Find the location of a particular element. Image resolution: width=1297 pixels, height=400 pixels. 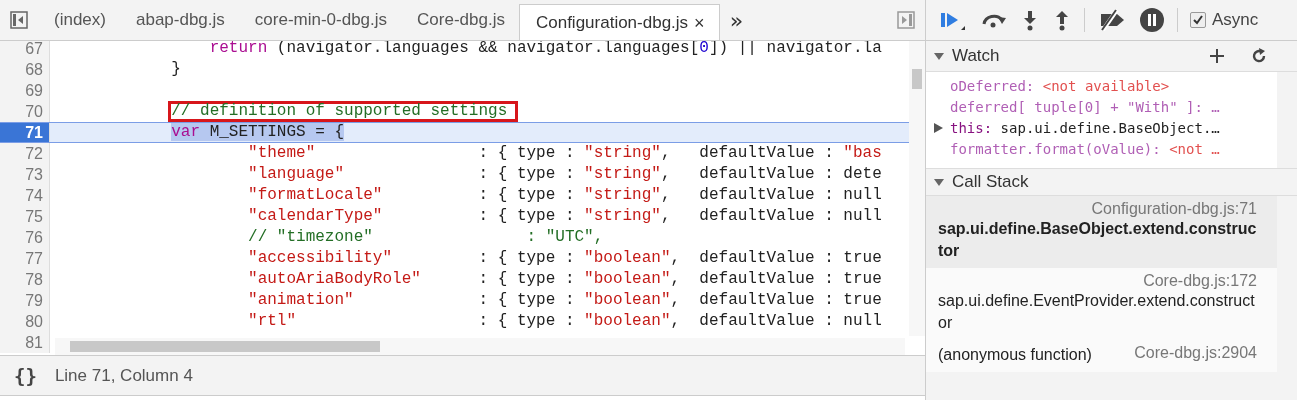

frame-function: sap.ui.define.BaseObject.extend.constructor is located at coordinates (1097, 240).